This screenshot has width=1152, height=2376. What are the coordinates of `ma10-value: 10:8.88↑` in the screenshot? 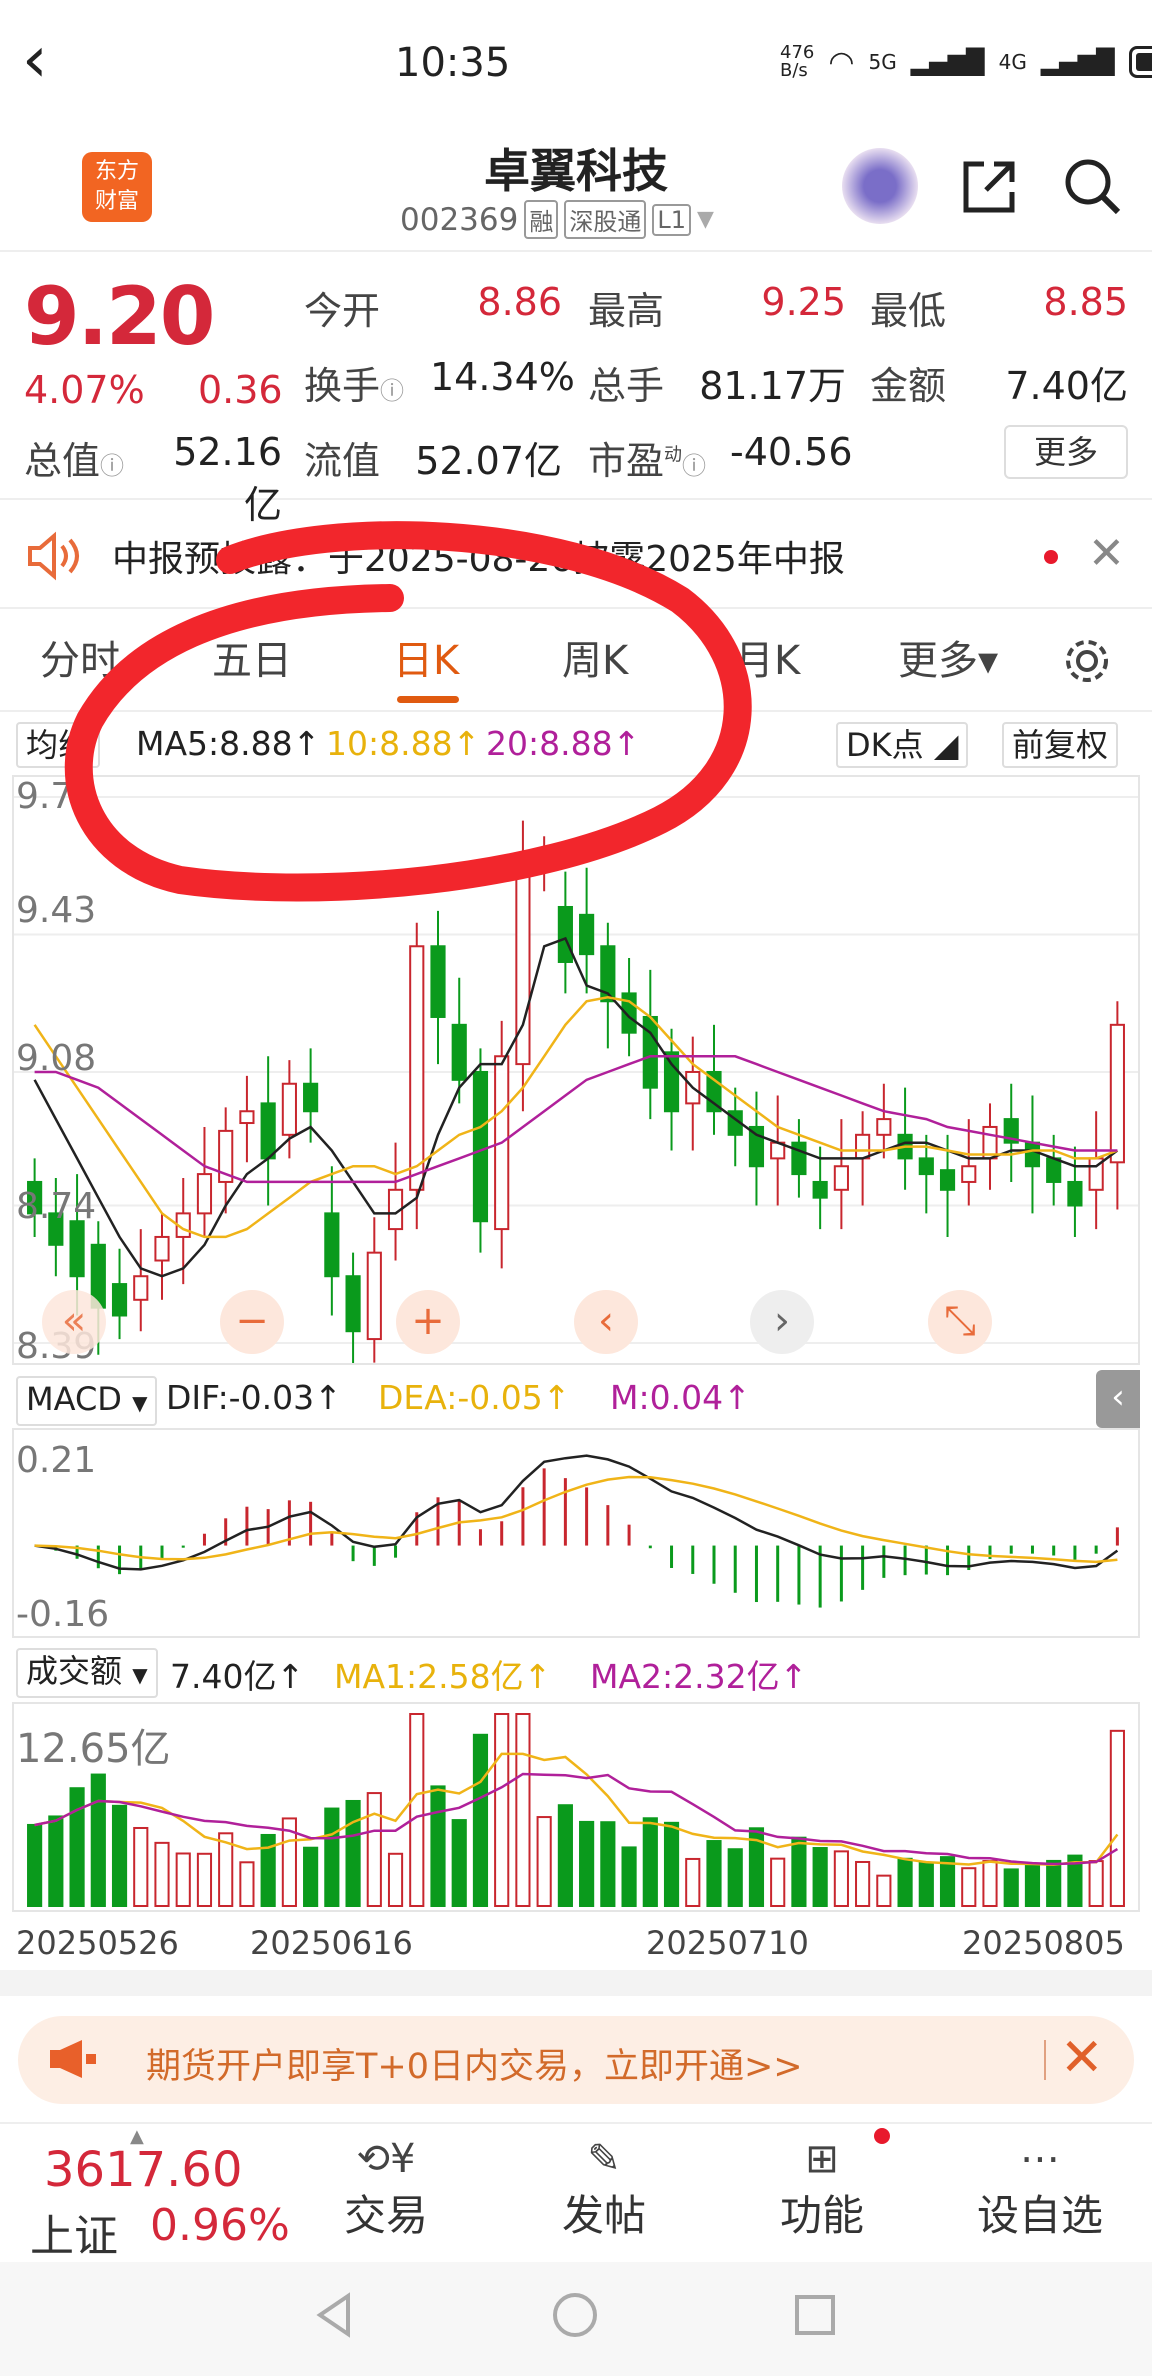 It's located at (403, 743).